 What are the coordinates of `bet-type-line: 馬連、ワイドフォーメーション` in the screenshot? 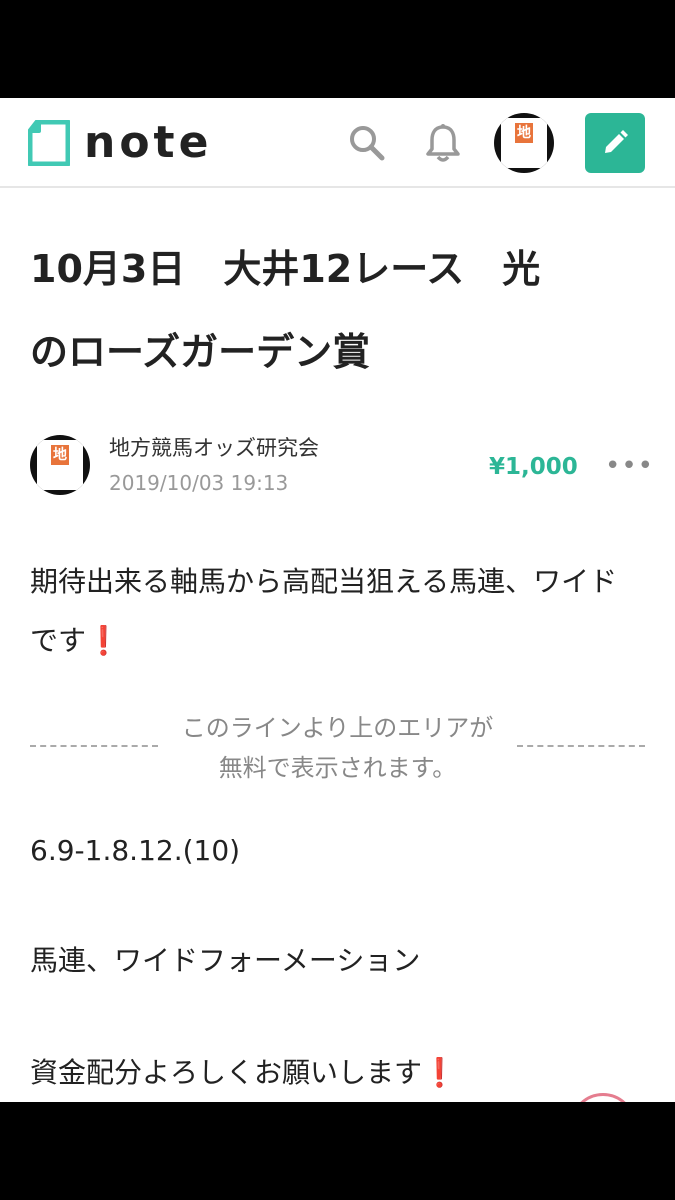 It's located at (225, 960).